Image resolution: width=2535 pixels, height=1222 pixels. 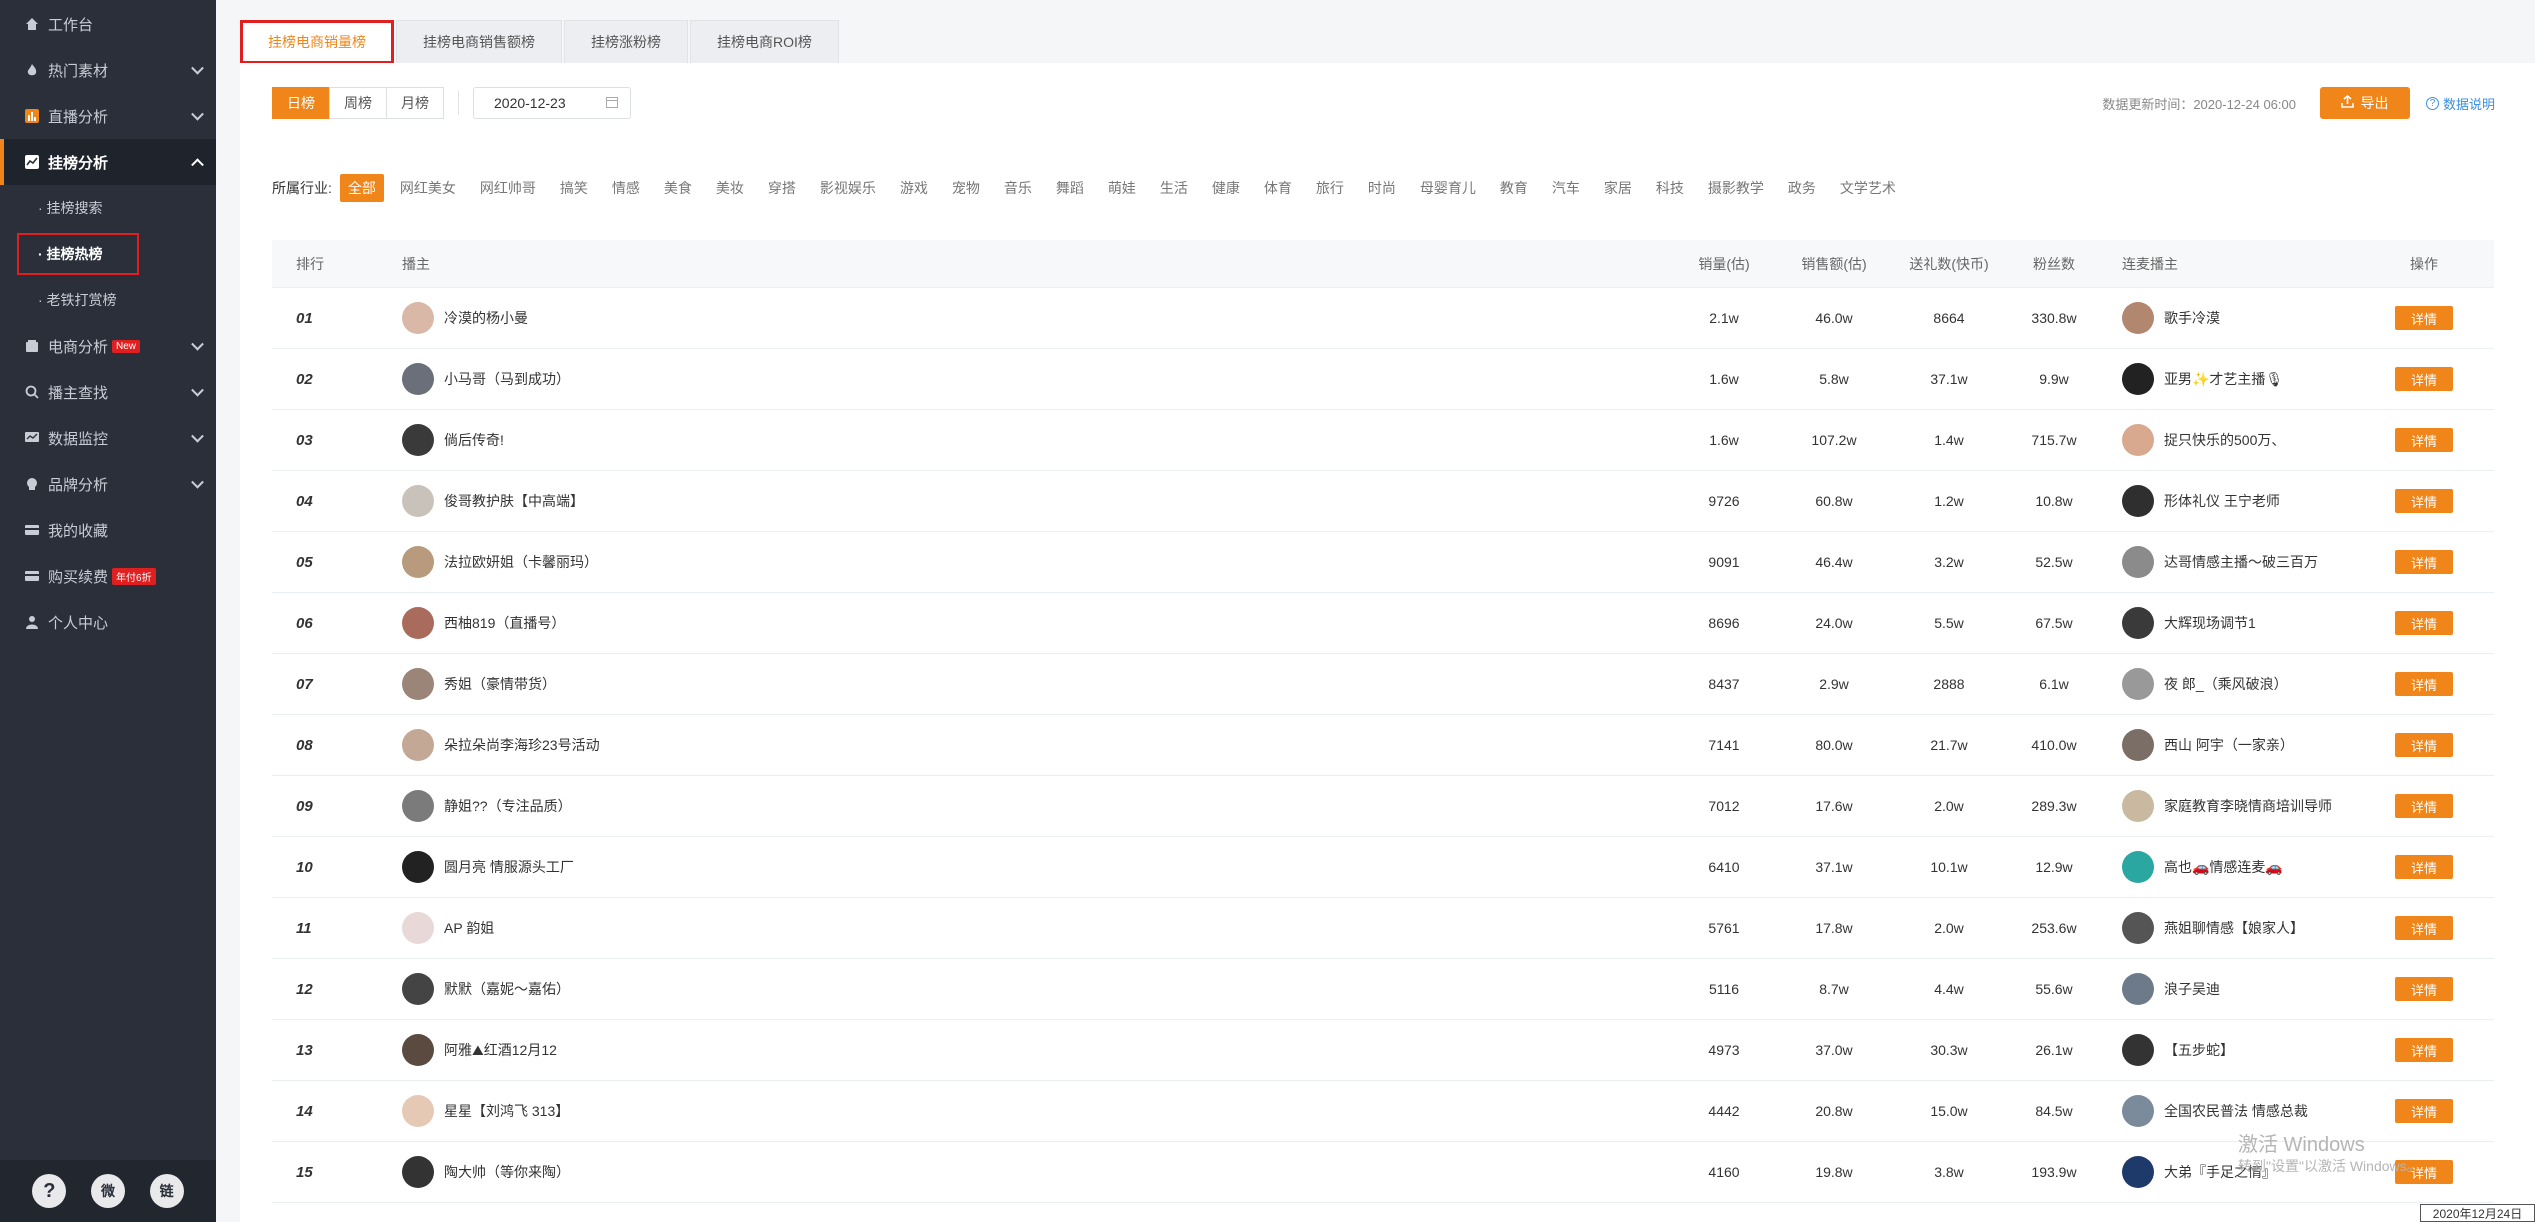 I want to click on sidebar-item-workbench: 工作台, so click(x=108, y=24).